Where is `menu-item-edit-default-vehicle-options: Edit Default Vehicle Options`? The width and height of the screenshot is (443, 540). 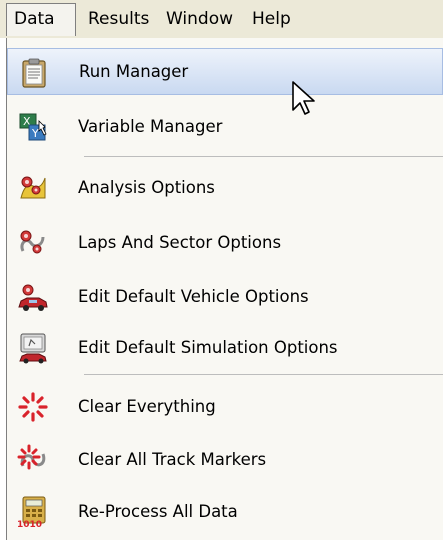 menu-item-edit-default-vehicle-options: Edit Default Vehicle Options is located at coordinates (225, 296).